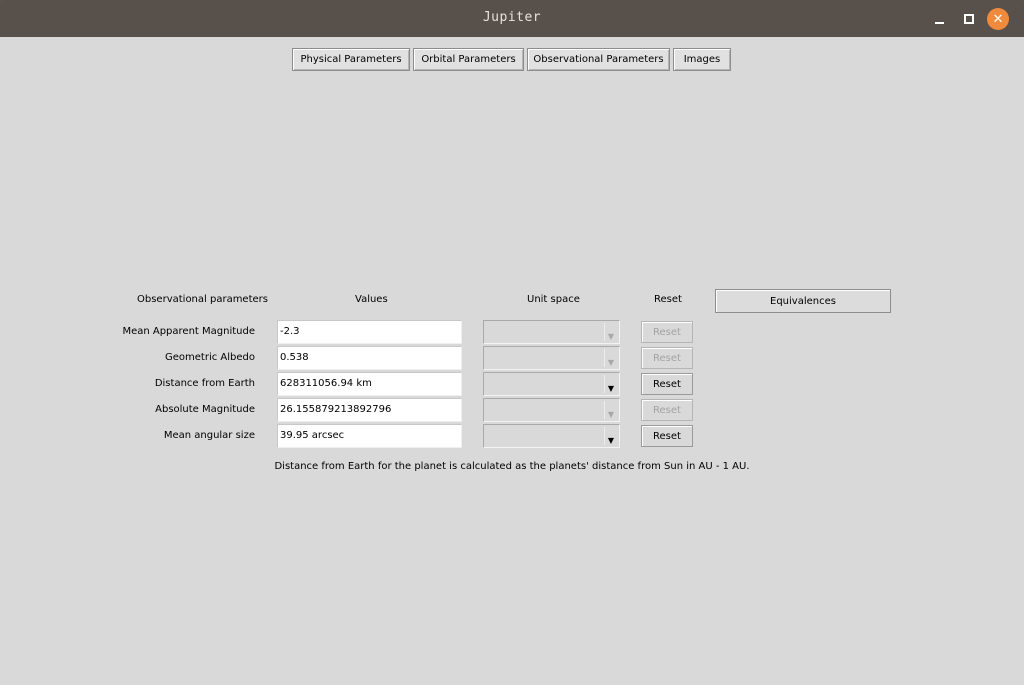 This screenshot has width=1024, height=685. What do you see at coordinates (210, 357) in the screenshot?
I see `label-geometric-albedo: Geometric Albedo` at bounding box center [210, 357].